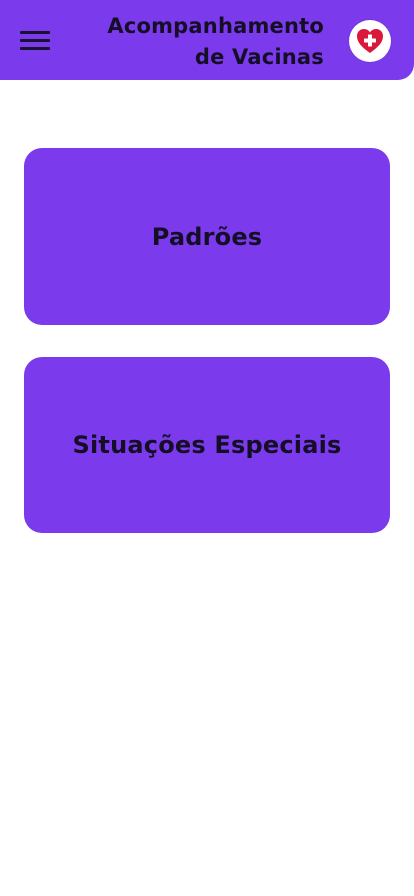 The width and height of the screenshot is (414, 896). Describe the element at coordinates (35, 32) in the screenshot. I see `menu-bar-top` at that location.